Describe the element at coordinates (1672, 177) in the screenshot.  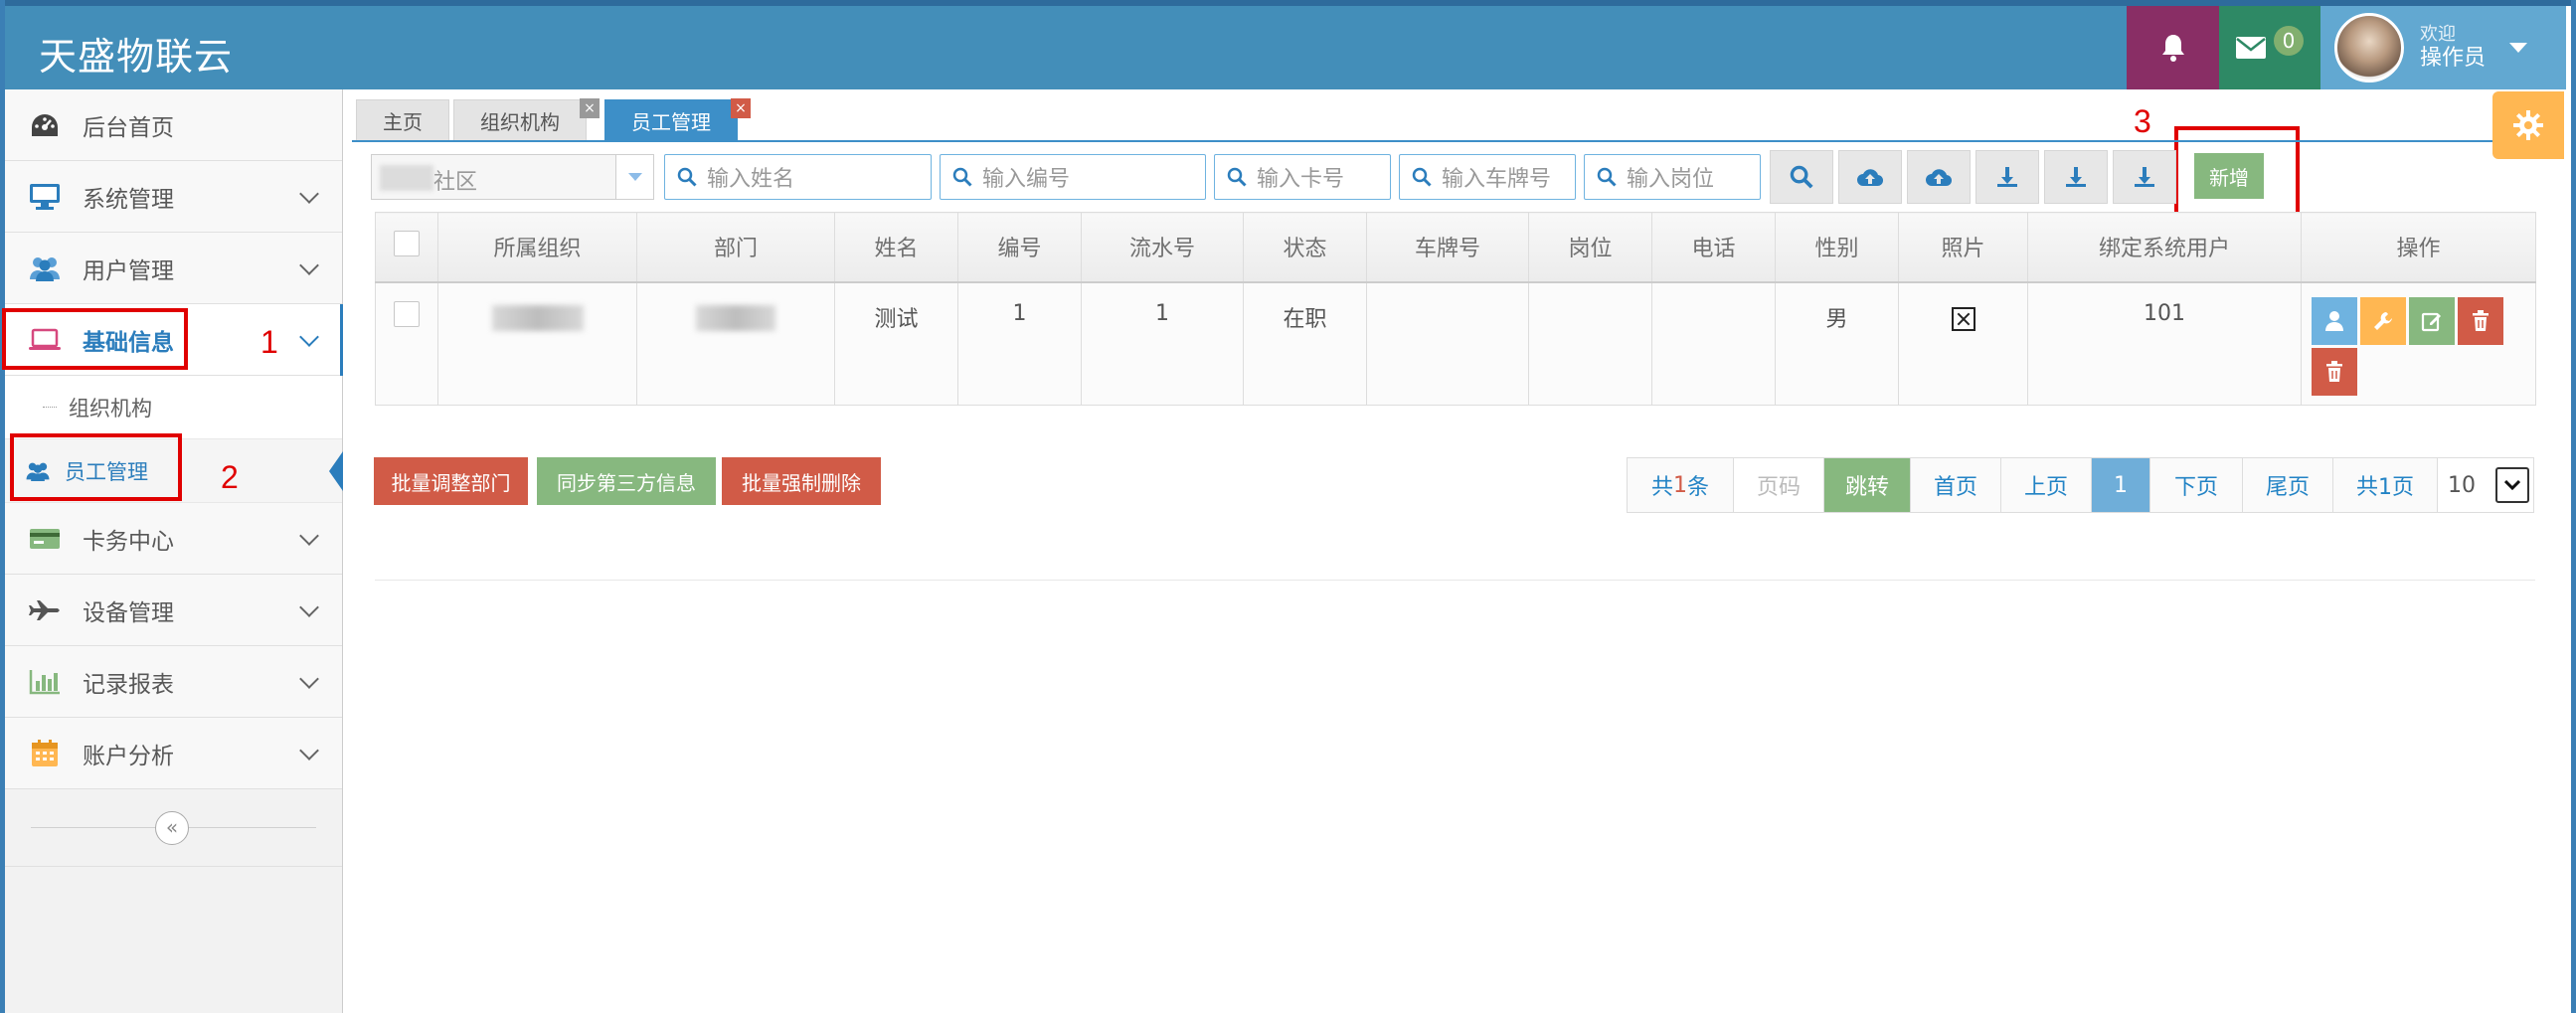
I see `post-search-input: 输入岗位` at that location.